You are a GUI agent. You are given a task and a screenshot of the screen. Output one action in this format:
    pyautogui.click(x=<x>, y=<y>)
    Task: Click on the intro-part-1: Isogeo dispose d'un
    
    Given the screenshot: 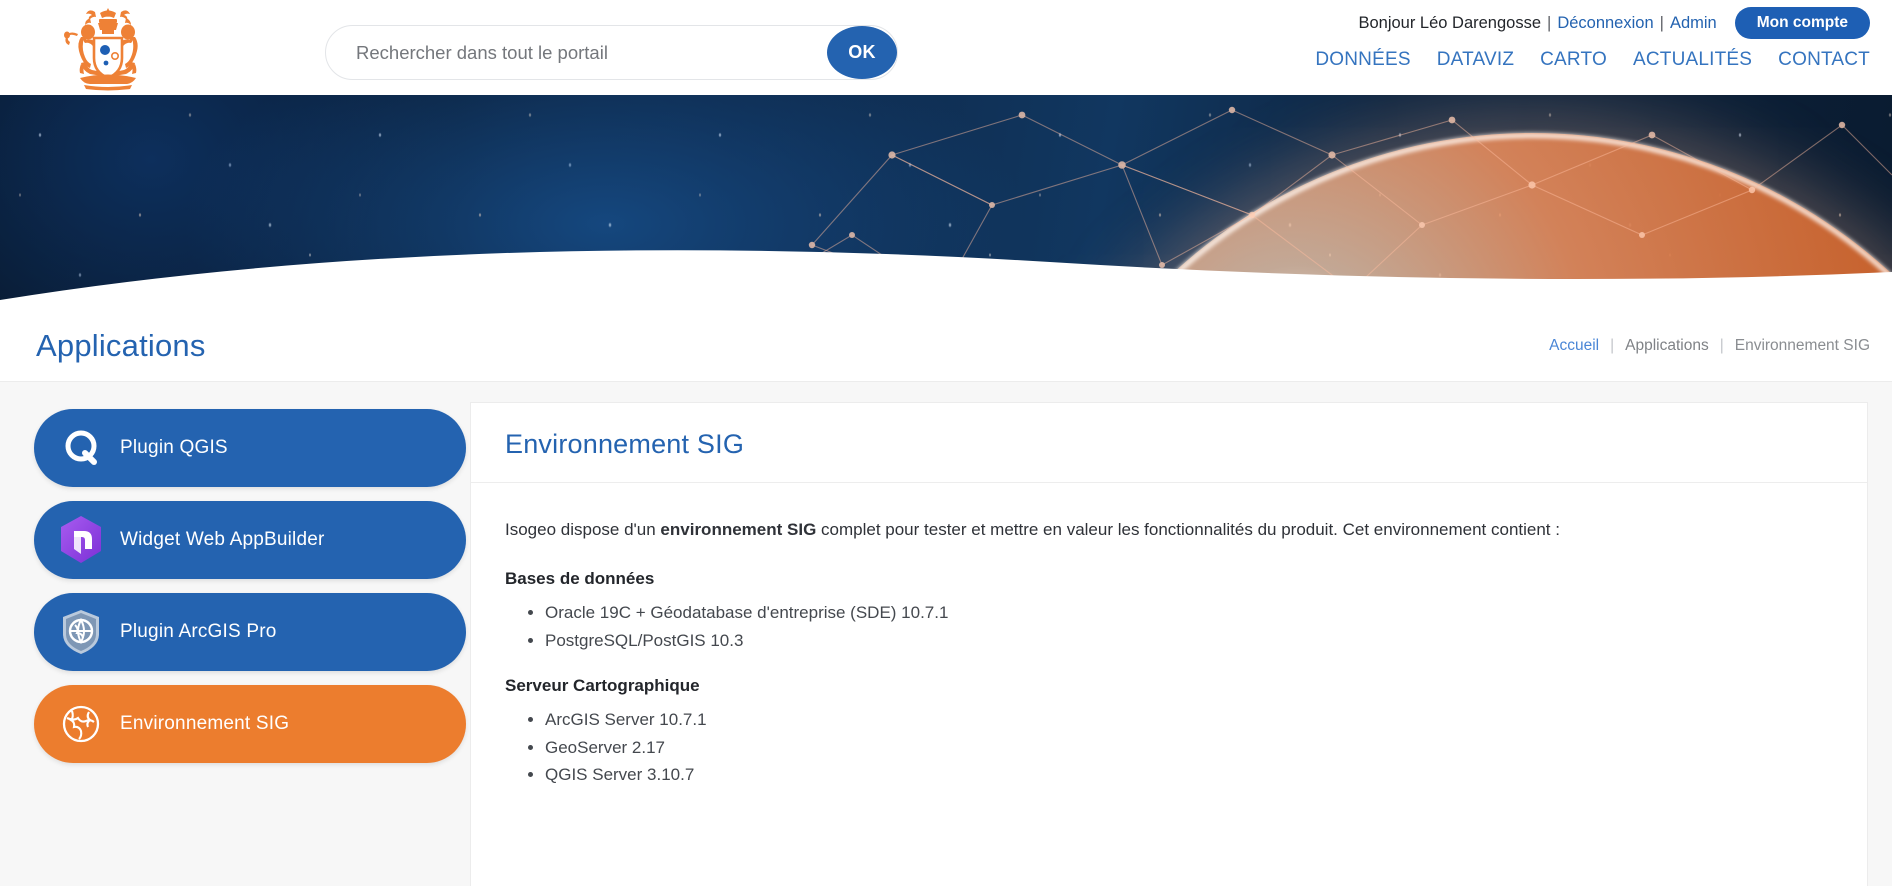 What is the action you would take?
    pyautogui.click(x=583, y=529)
    